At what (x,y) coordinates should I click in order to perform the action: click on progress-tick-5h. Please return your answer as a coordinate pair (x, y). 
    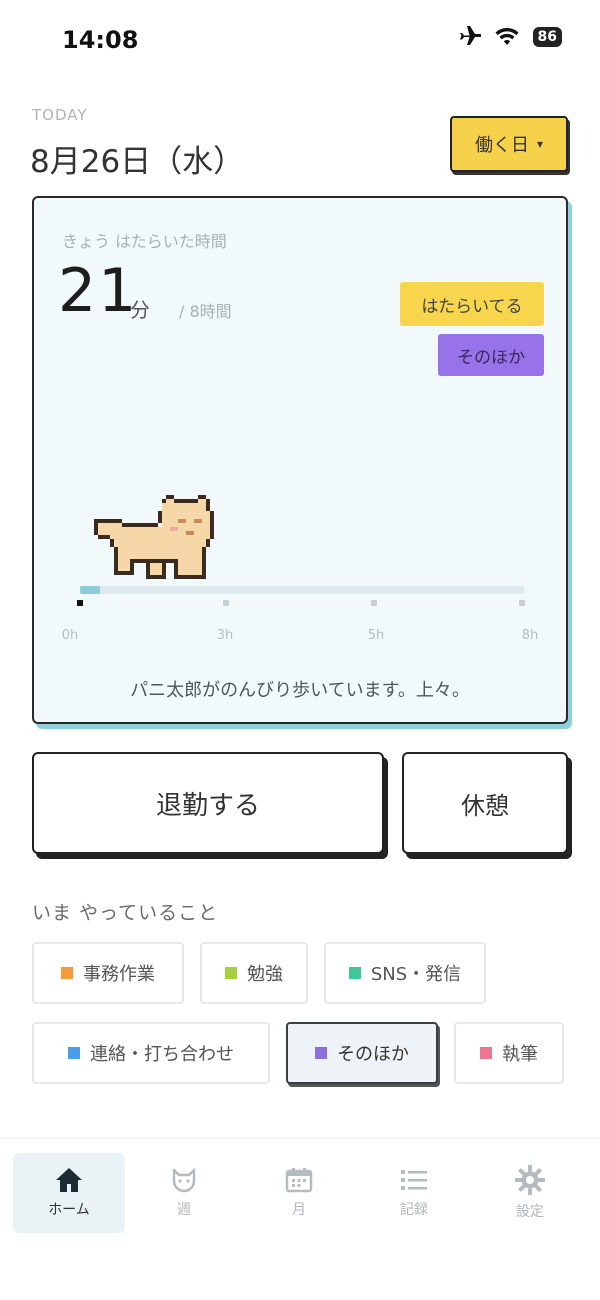
    Looking at the image, I should click on (374, 603).